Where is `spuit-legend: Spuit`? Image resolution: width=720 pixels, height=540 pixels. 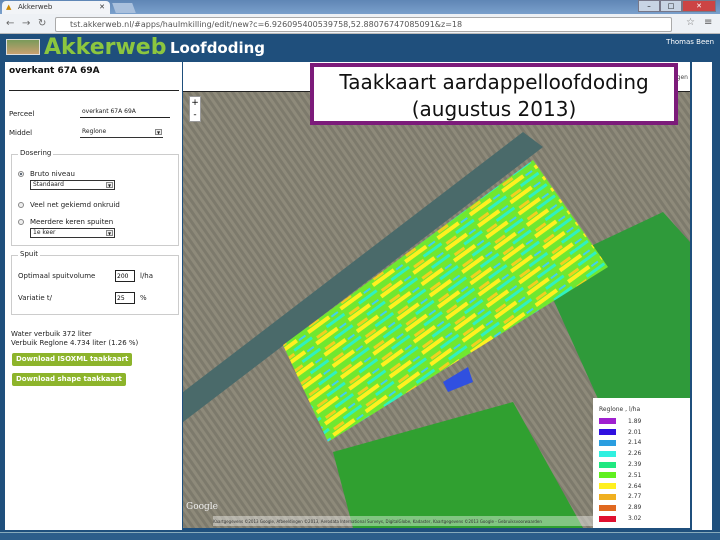 spuit-legend: Spuit is located at coordinates (29, 254).